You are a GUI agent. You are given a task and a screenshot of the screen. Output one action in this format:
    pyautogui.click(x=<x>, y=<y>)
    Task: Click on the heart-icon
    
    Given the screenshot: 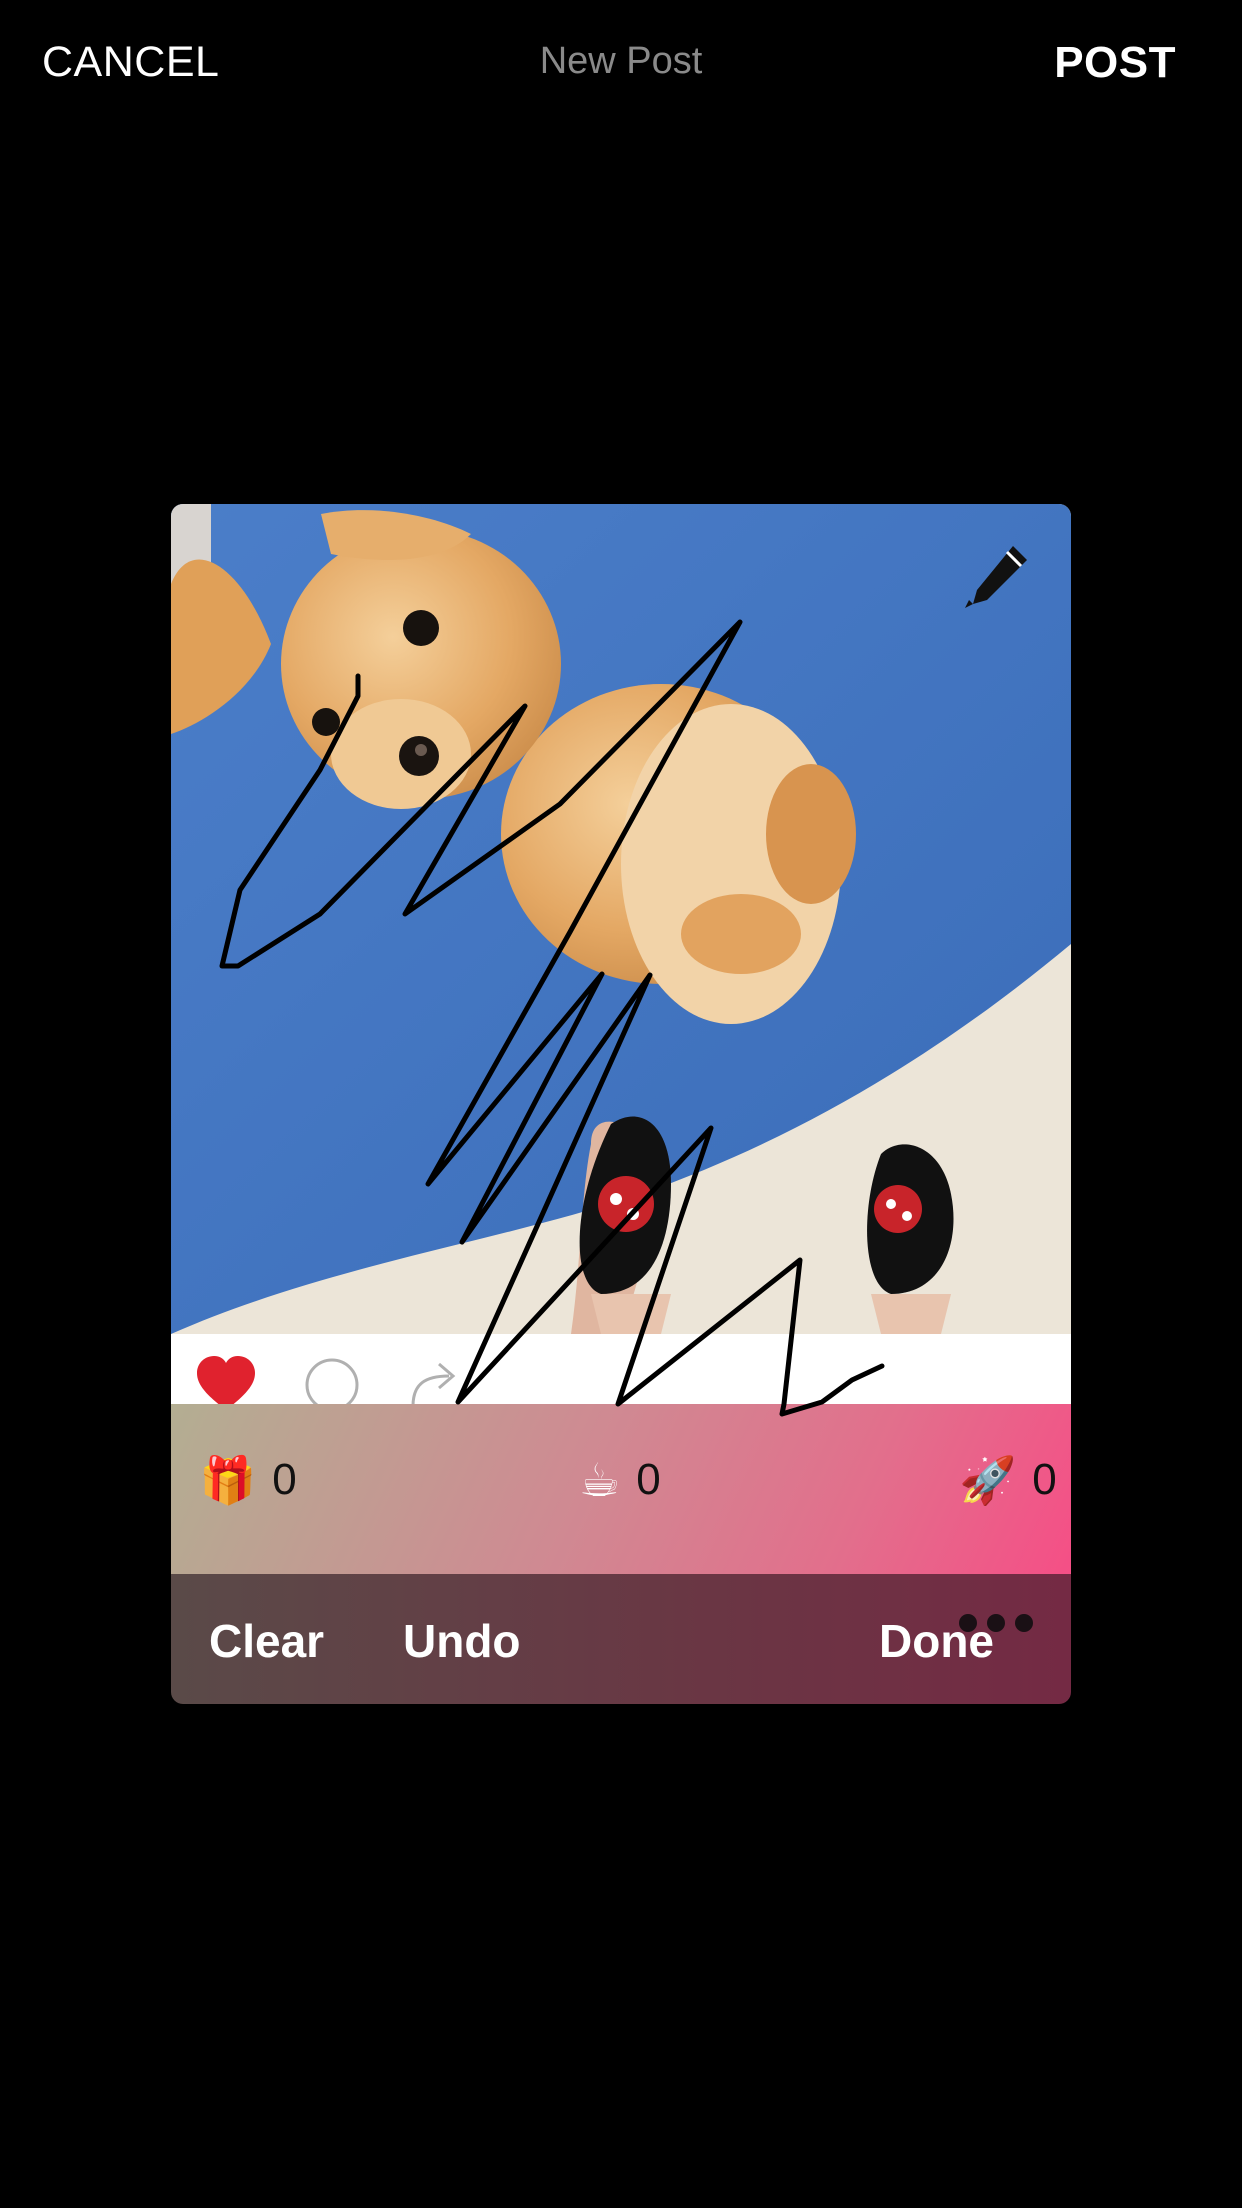 What is the action you would take?
    pyautogui.click(x=226, y=1381)
    